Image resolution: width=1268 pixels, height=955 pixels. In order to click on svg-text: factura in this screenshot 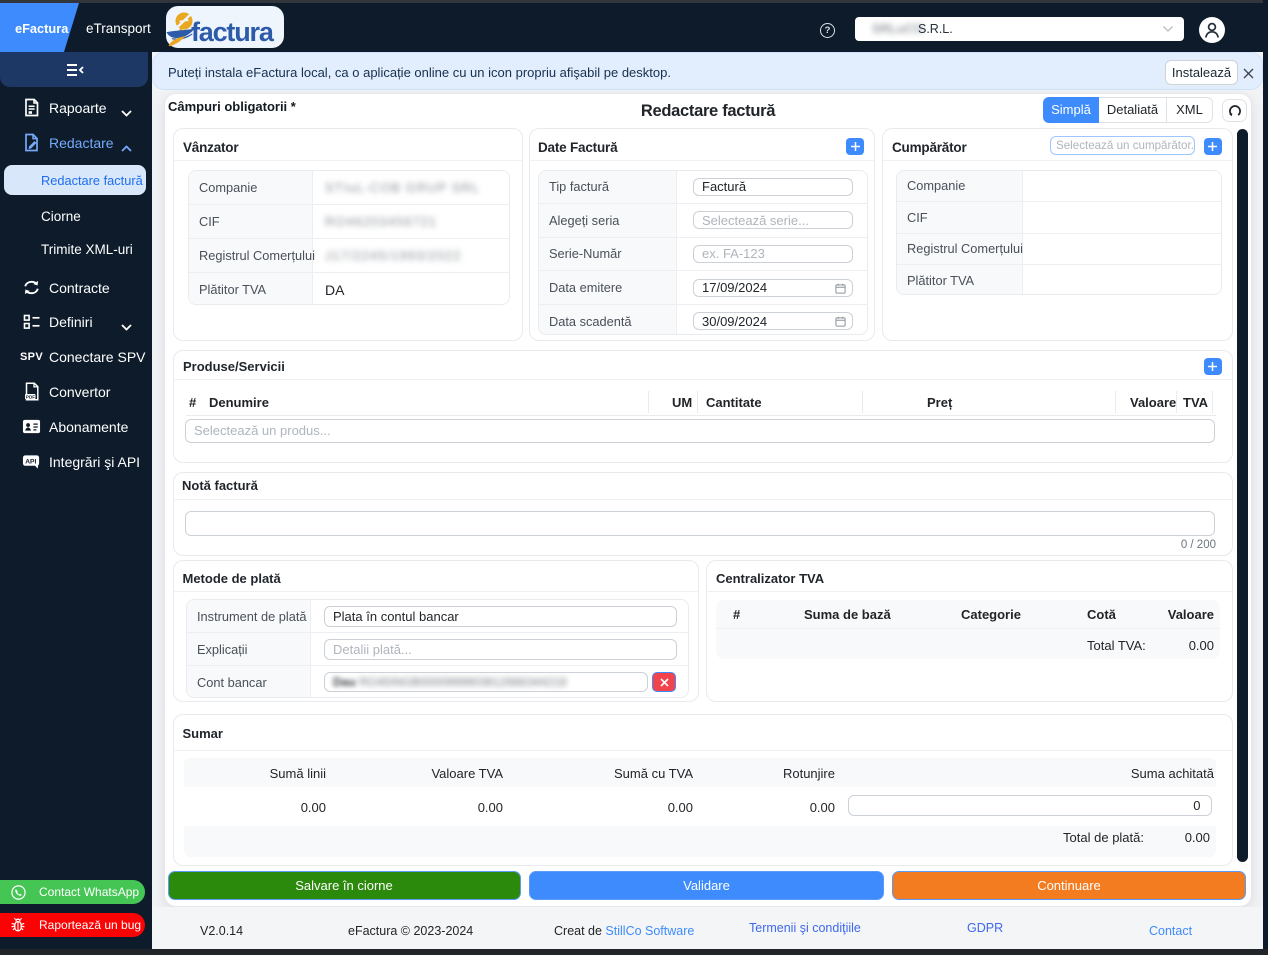, I will do `click(233, 32)`.